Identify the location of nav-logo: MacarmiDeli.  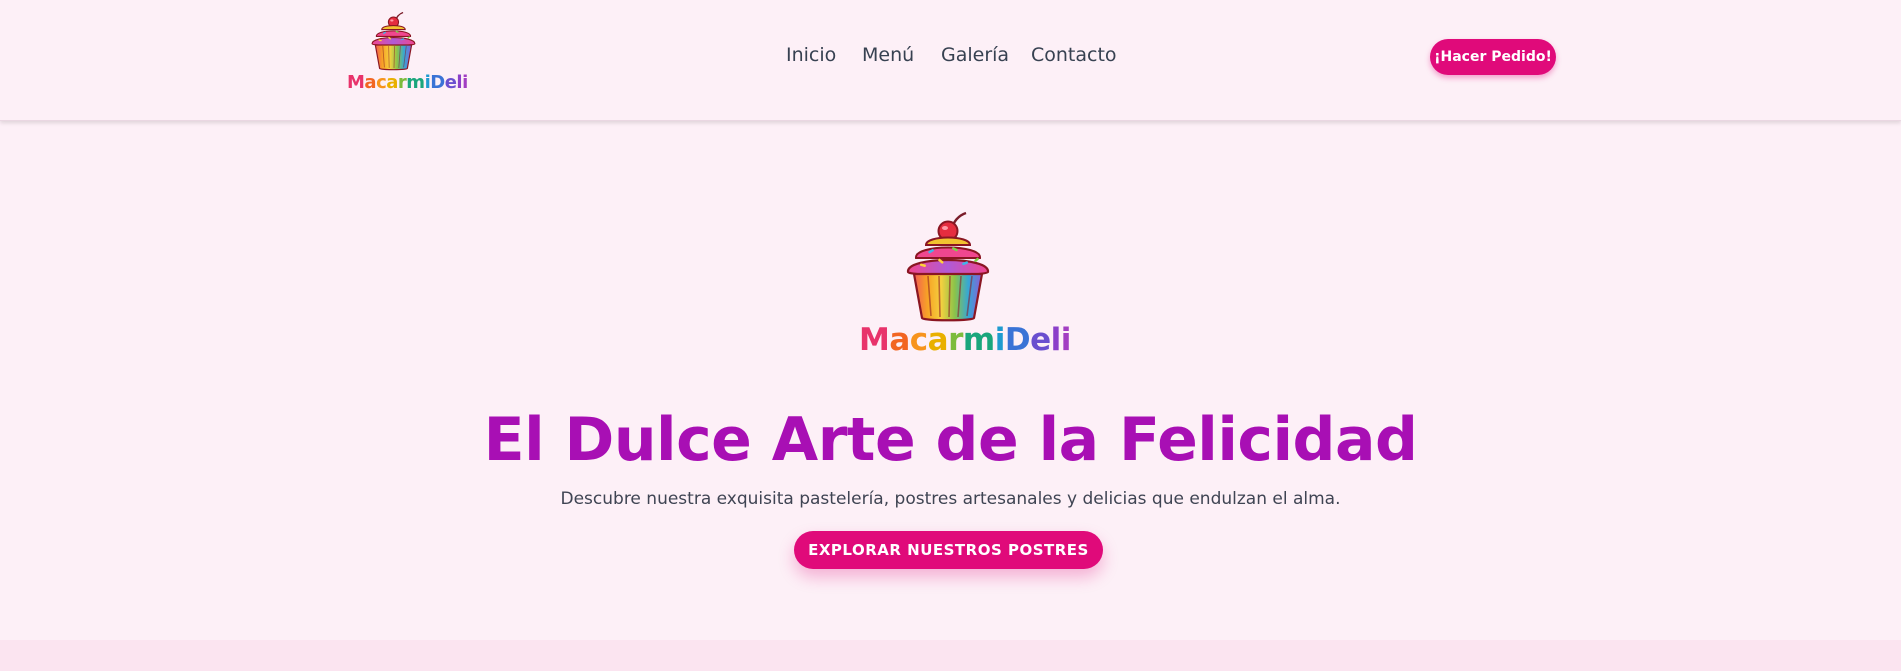
(407, 52).